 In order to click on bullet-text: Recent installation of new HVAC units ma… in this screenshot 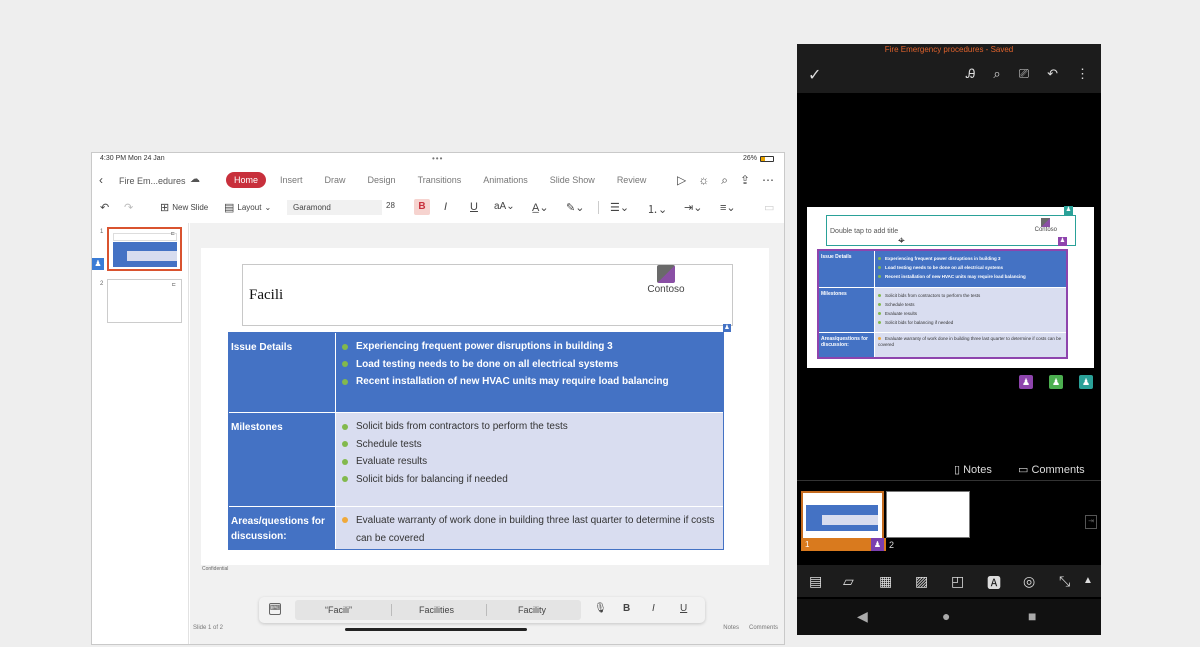, I will do `click(512, 381)`.